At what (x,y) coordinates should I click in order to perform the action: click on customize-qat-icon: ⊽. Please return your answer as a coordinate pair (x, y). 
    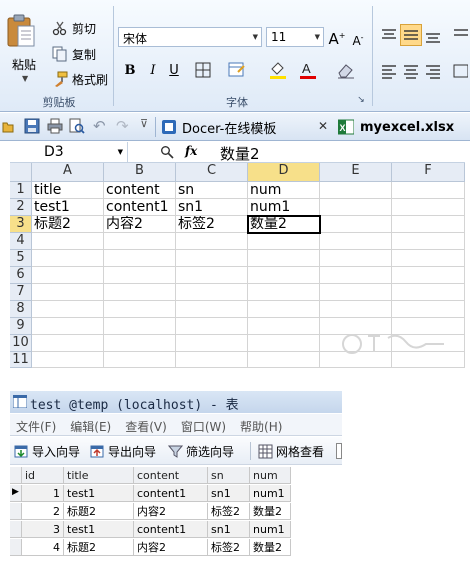
    Looking at the image, I should click on (144, 123).